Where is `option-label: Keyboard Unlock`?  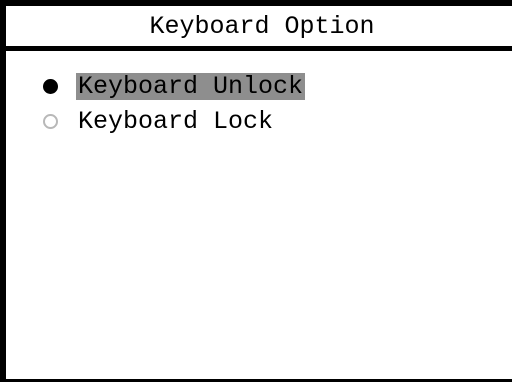 option-label: Keyboard Unlock is located at coordinates (191, 86).